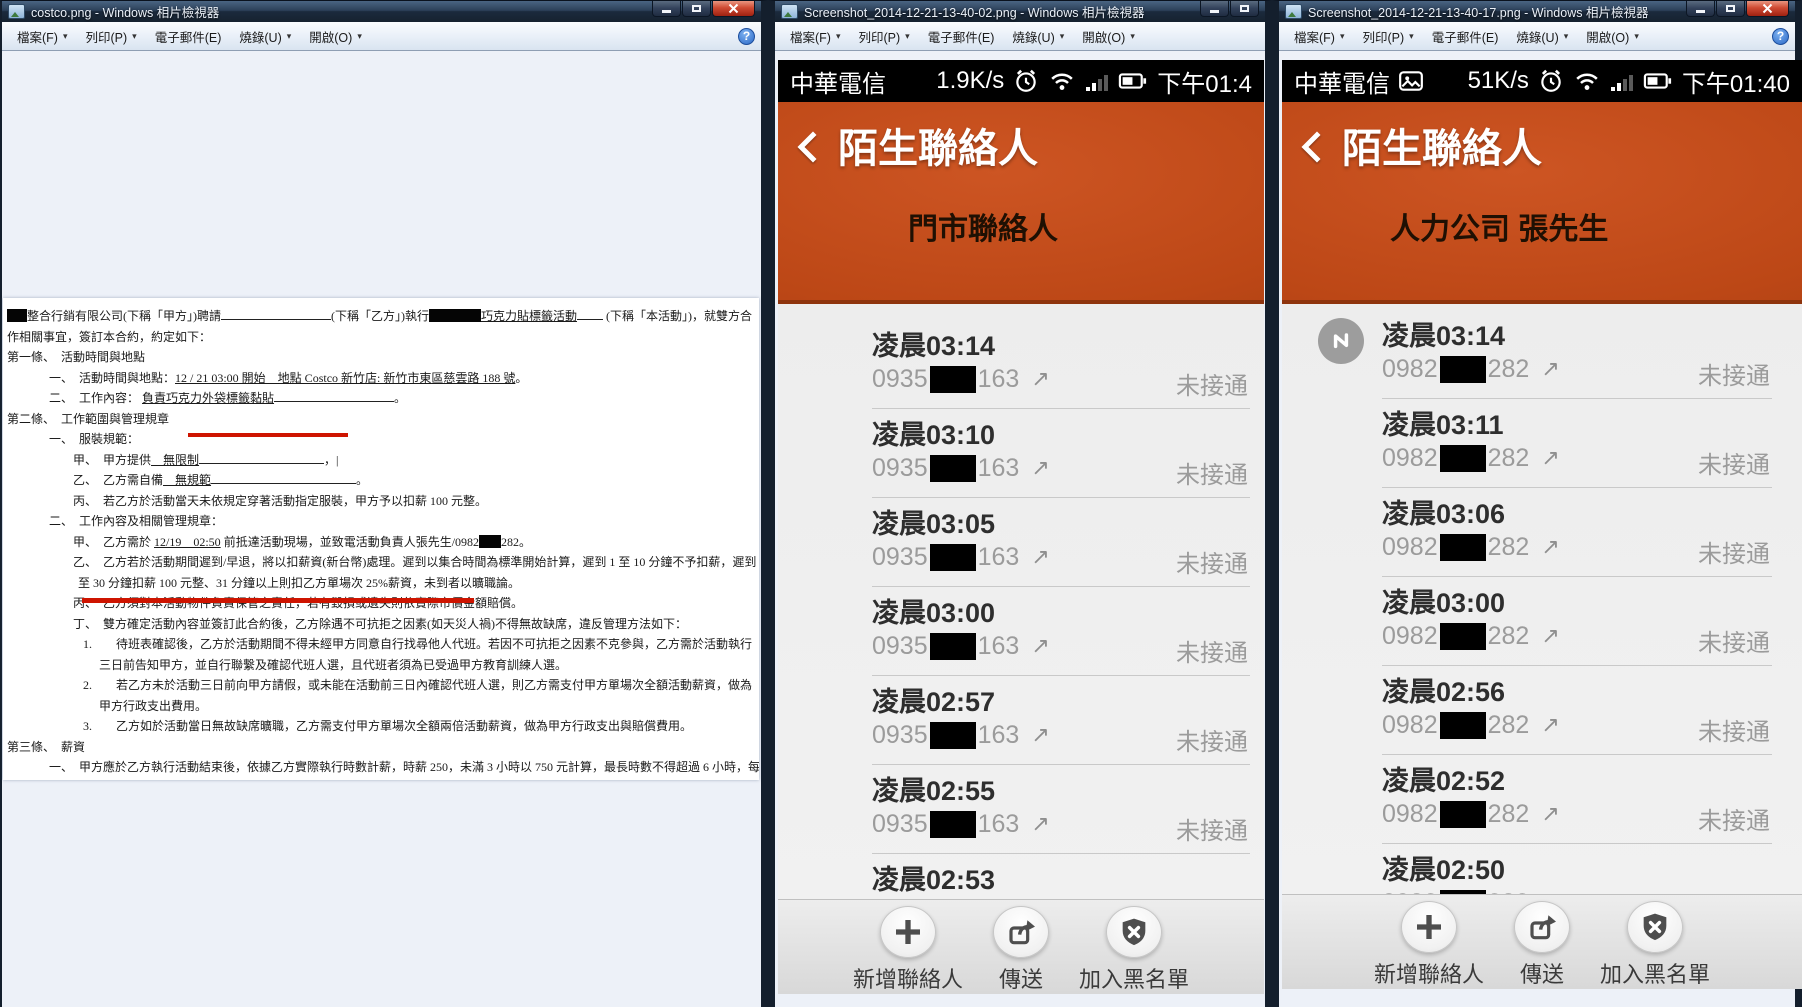  Describe the element at coordinates (1577, 621) in the screenshot. I see `call-log-row: 凌晨03:00 0982 282 ↗ 未接通` at that location.